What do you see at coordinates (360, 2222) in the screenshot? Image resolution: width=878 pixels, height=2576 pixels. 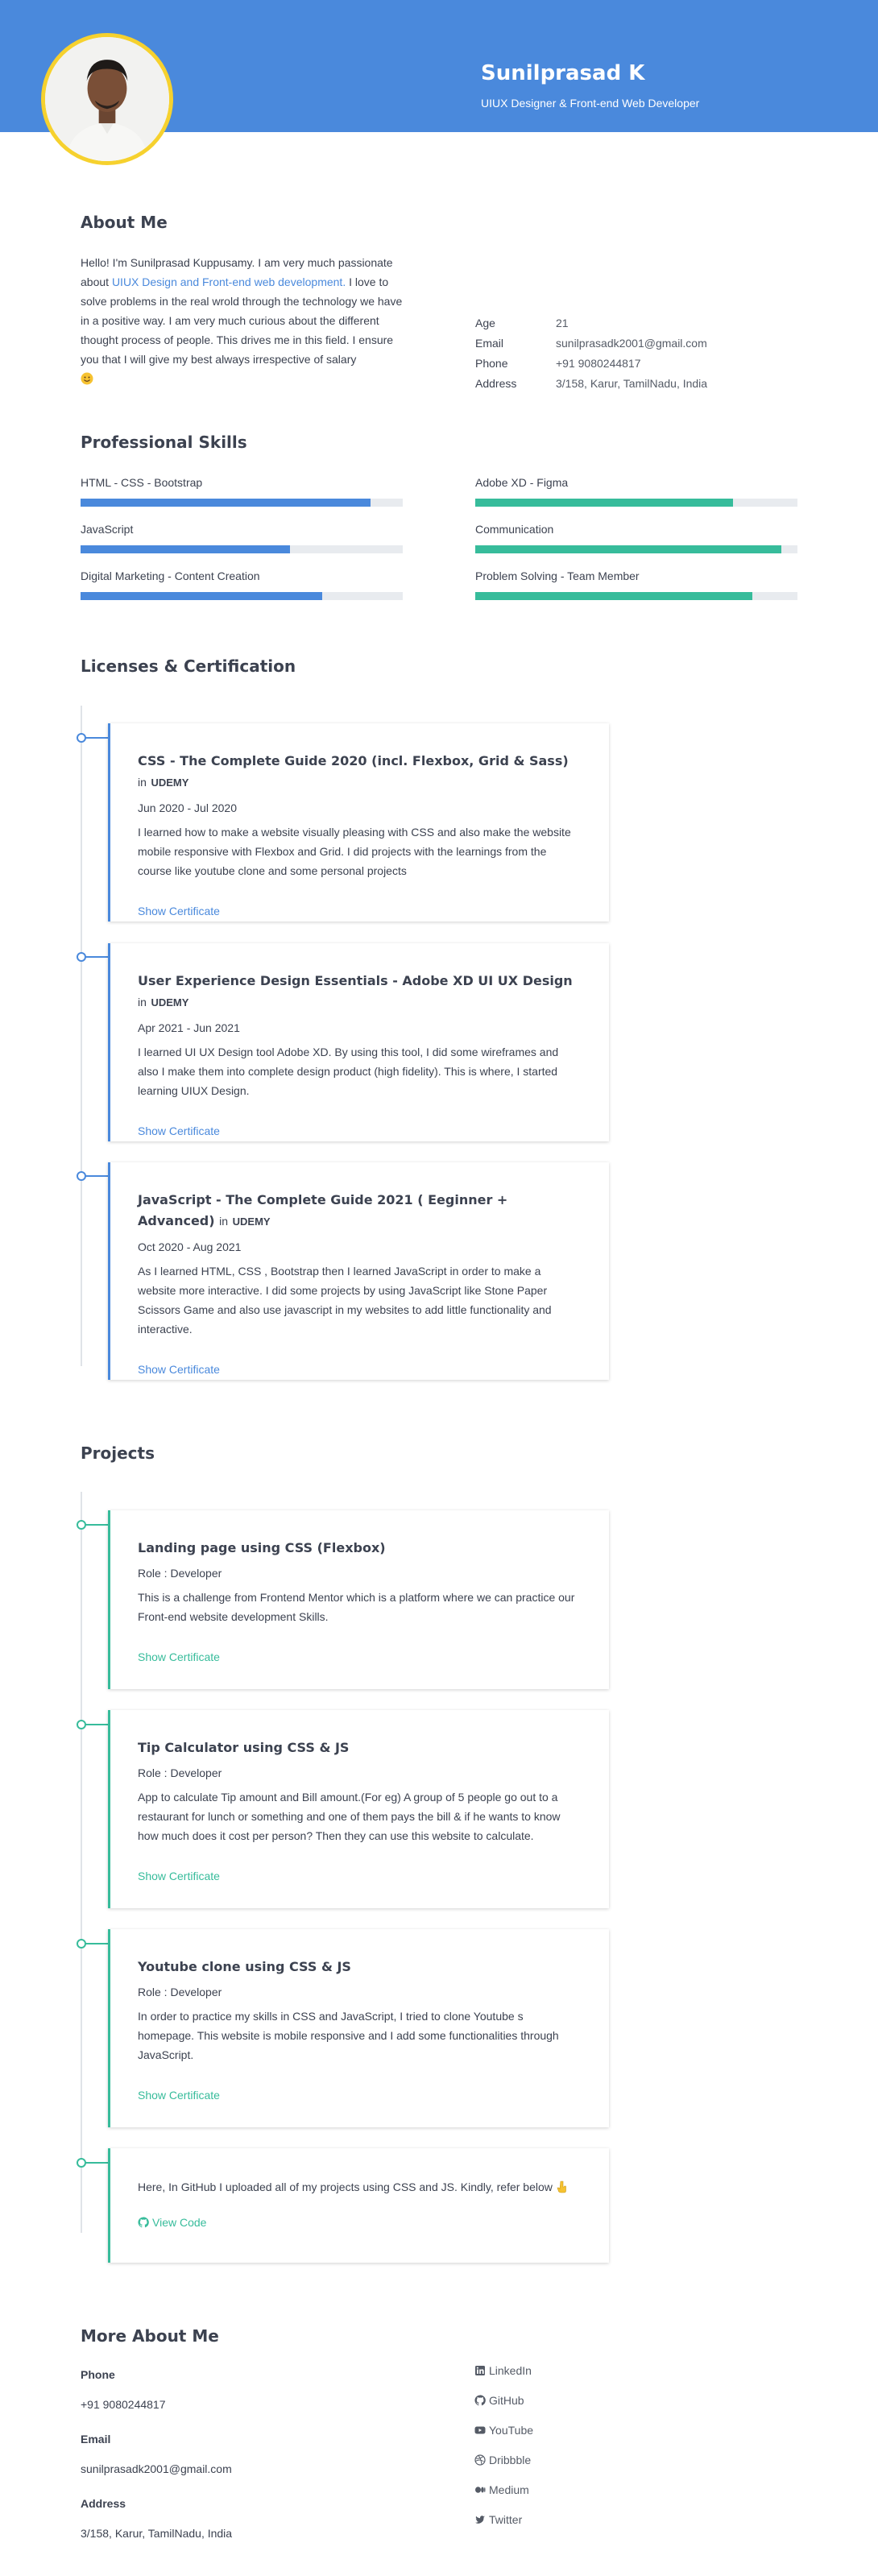 I see `view-code-link: View Code` at bounding box center [360, 2222].